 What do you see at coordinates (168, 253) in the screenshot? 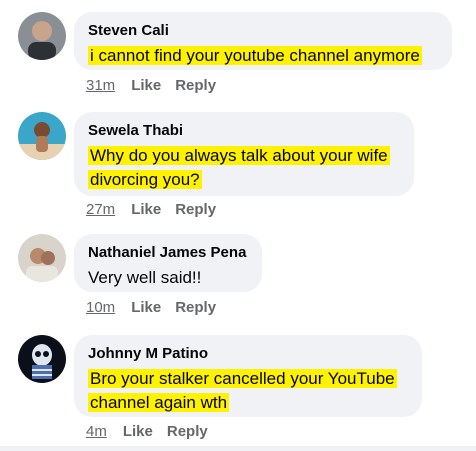
I see `commenter-name: Nathaniel James Pena` at bounding box center [168, 253].